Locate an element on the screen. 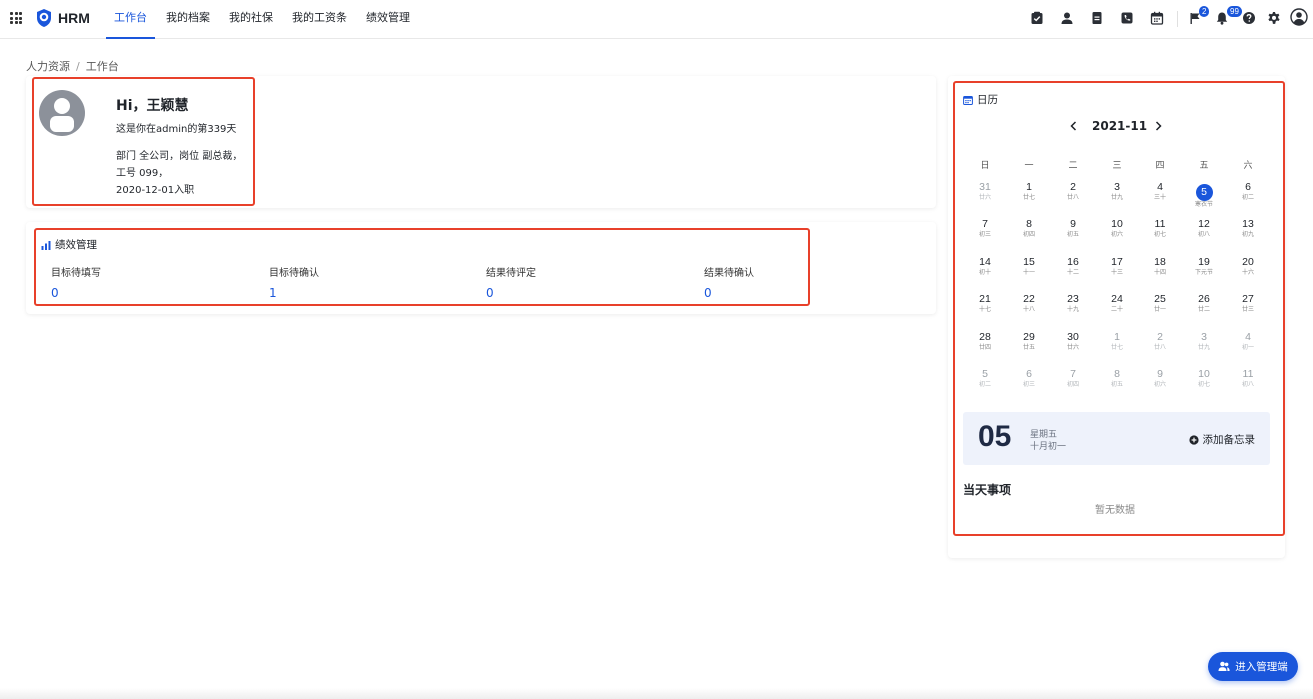 The width and height of the screenshot is (1313, 699). add-memo-button: 添加备忘录 is located at coordinates (1221, 439).